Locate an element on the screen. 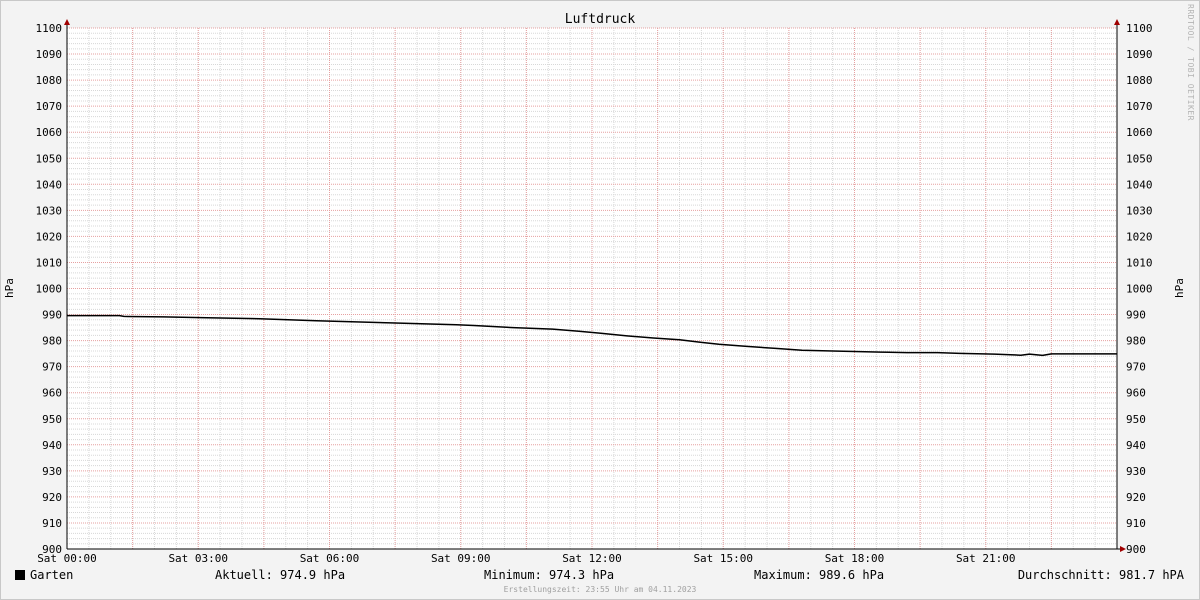  generation-time-note: Erstellungszeit: 23:55 Uhr am 04.11.2023 is located at coordinates (600, 589).